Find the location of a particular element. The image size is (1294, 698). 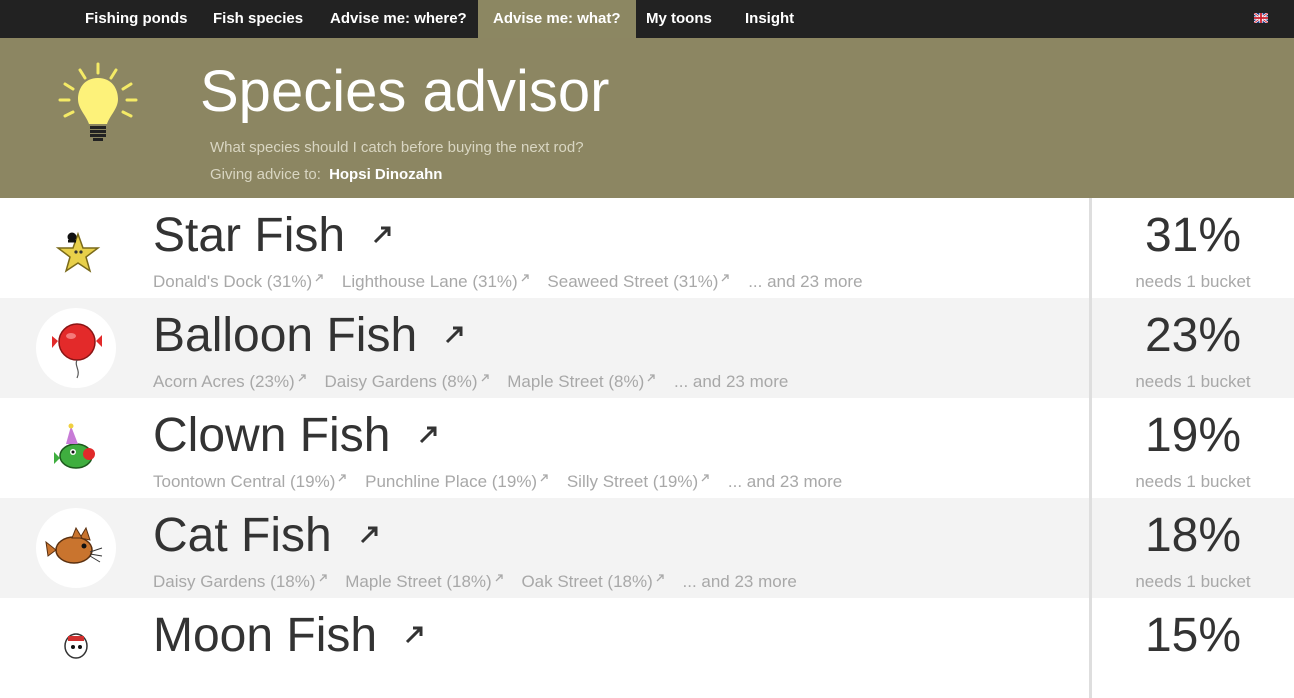

pond-link: Donald's Dock (31%) is located at coordinates (238, 281).